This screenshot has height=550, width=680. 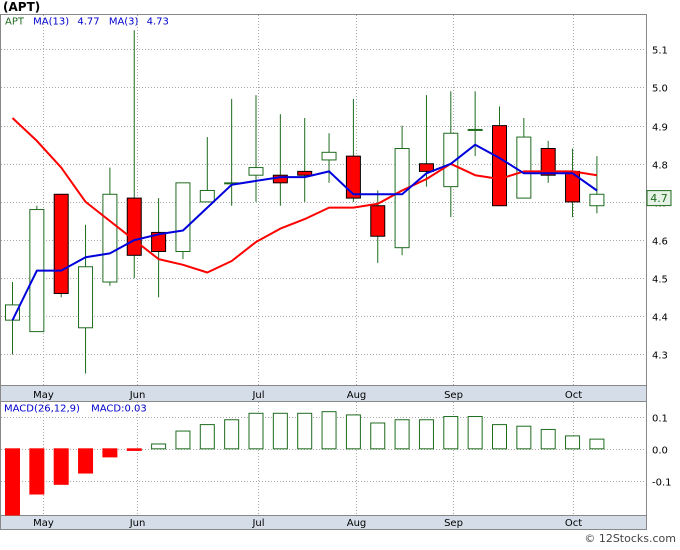 I want to click on macd-axis-strip, so click(x=323, y=522).